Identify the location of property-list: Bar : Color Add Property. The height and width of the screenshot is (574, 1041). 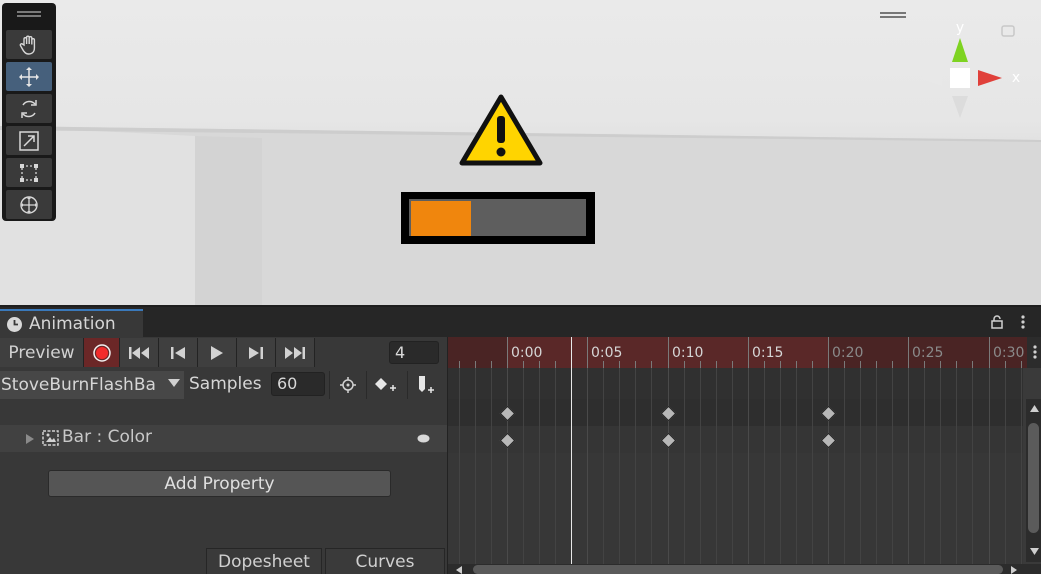
(223, 474).